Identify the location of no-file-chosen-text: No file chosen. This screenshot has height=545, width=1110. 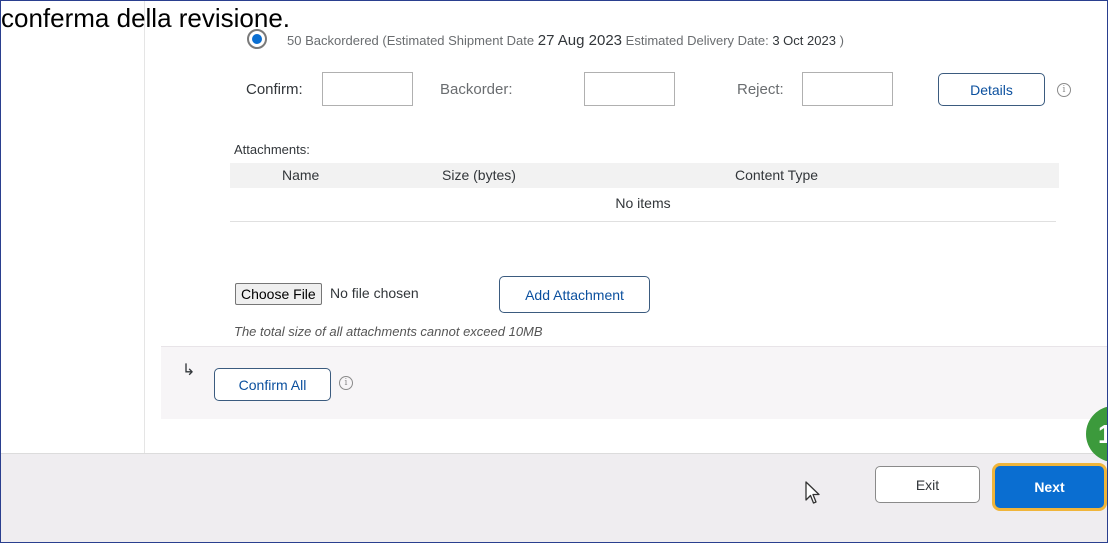
(374, 293).